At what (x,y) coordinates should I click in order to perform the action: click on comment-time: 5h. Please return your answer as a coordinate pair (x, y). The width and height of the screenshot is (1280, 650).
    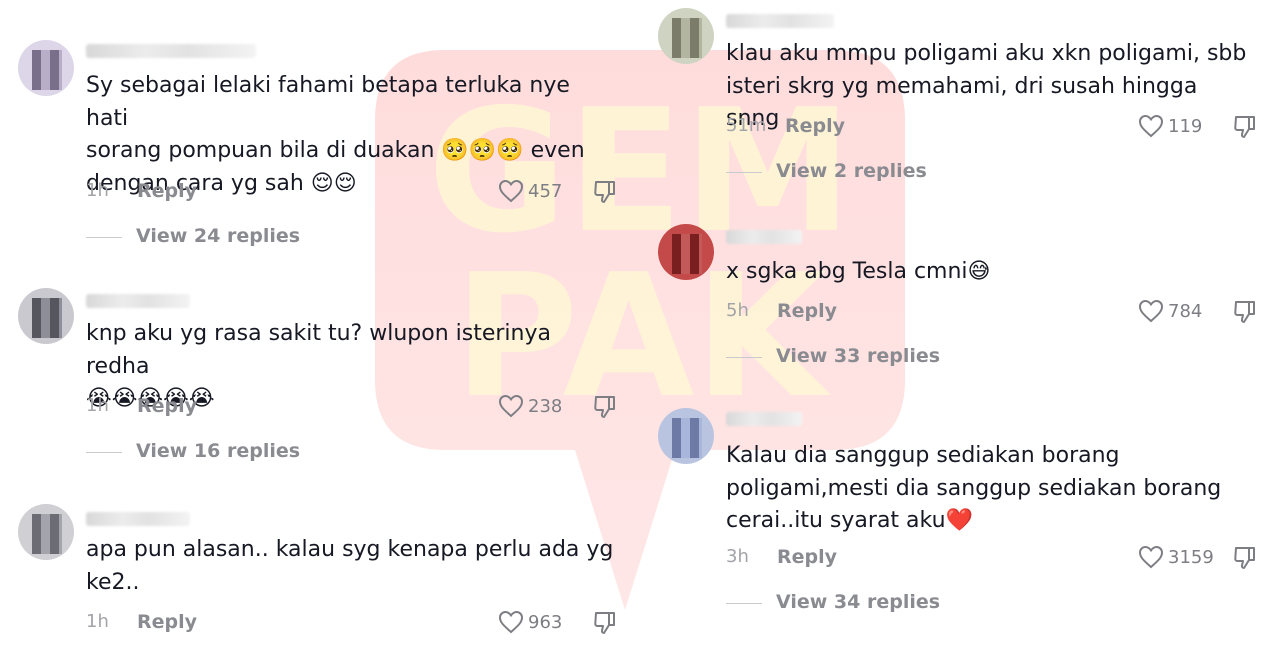
    Looking at the image, I should click on (737, 310).